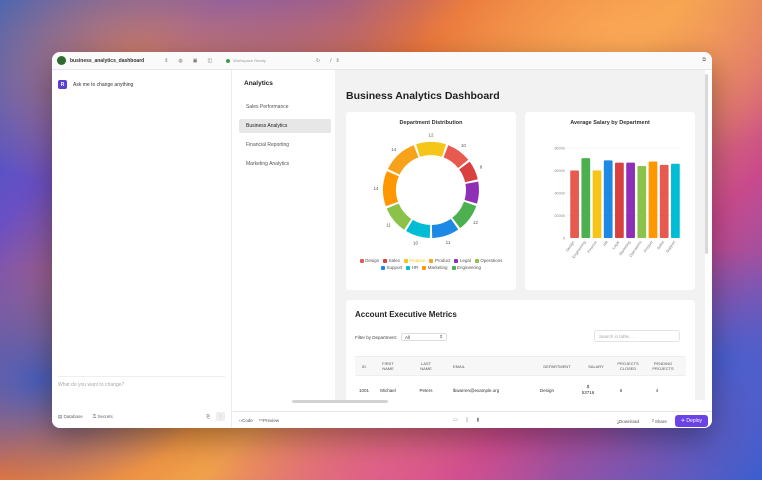  Describe the element at coordinates (340, 401) in the screenshot. I see `horizontal-scrollbar` at that location.